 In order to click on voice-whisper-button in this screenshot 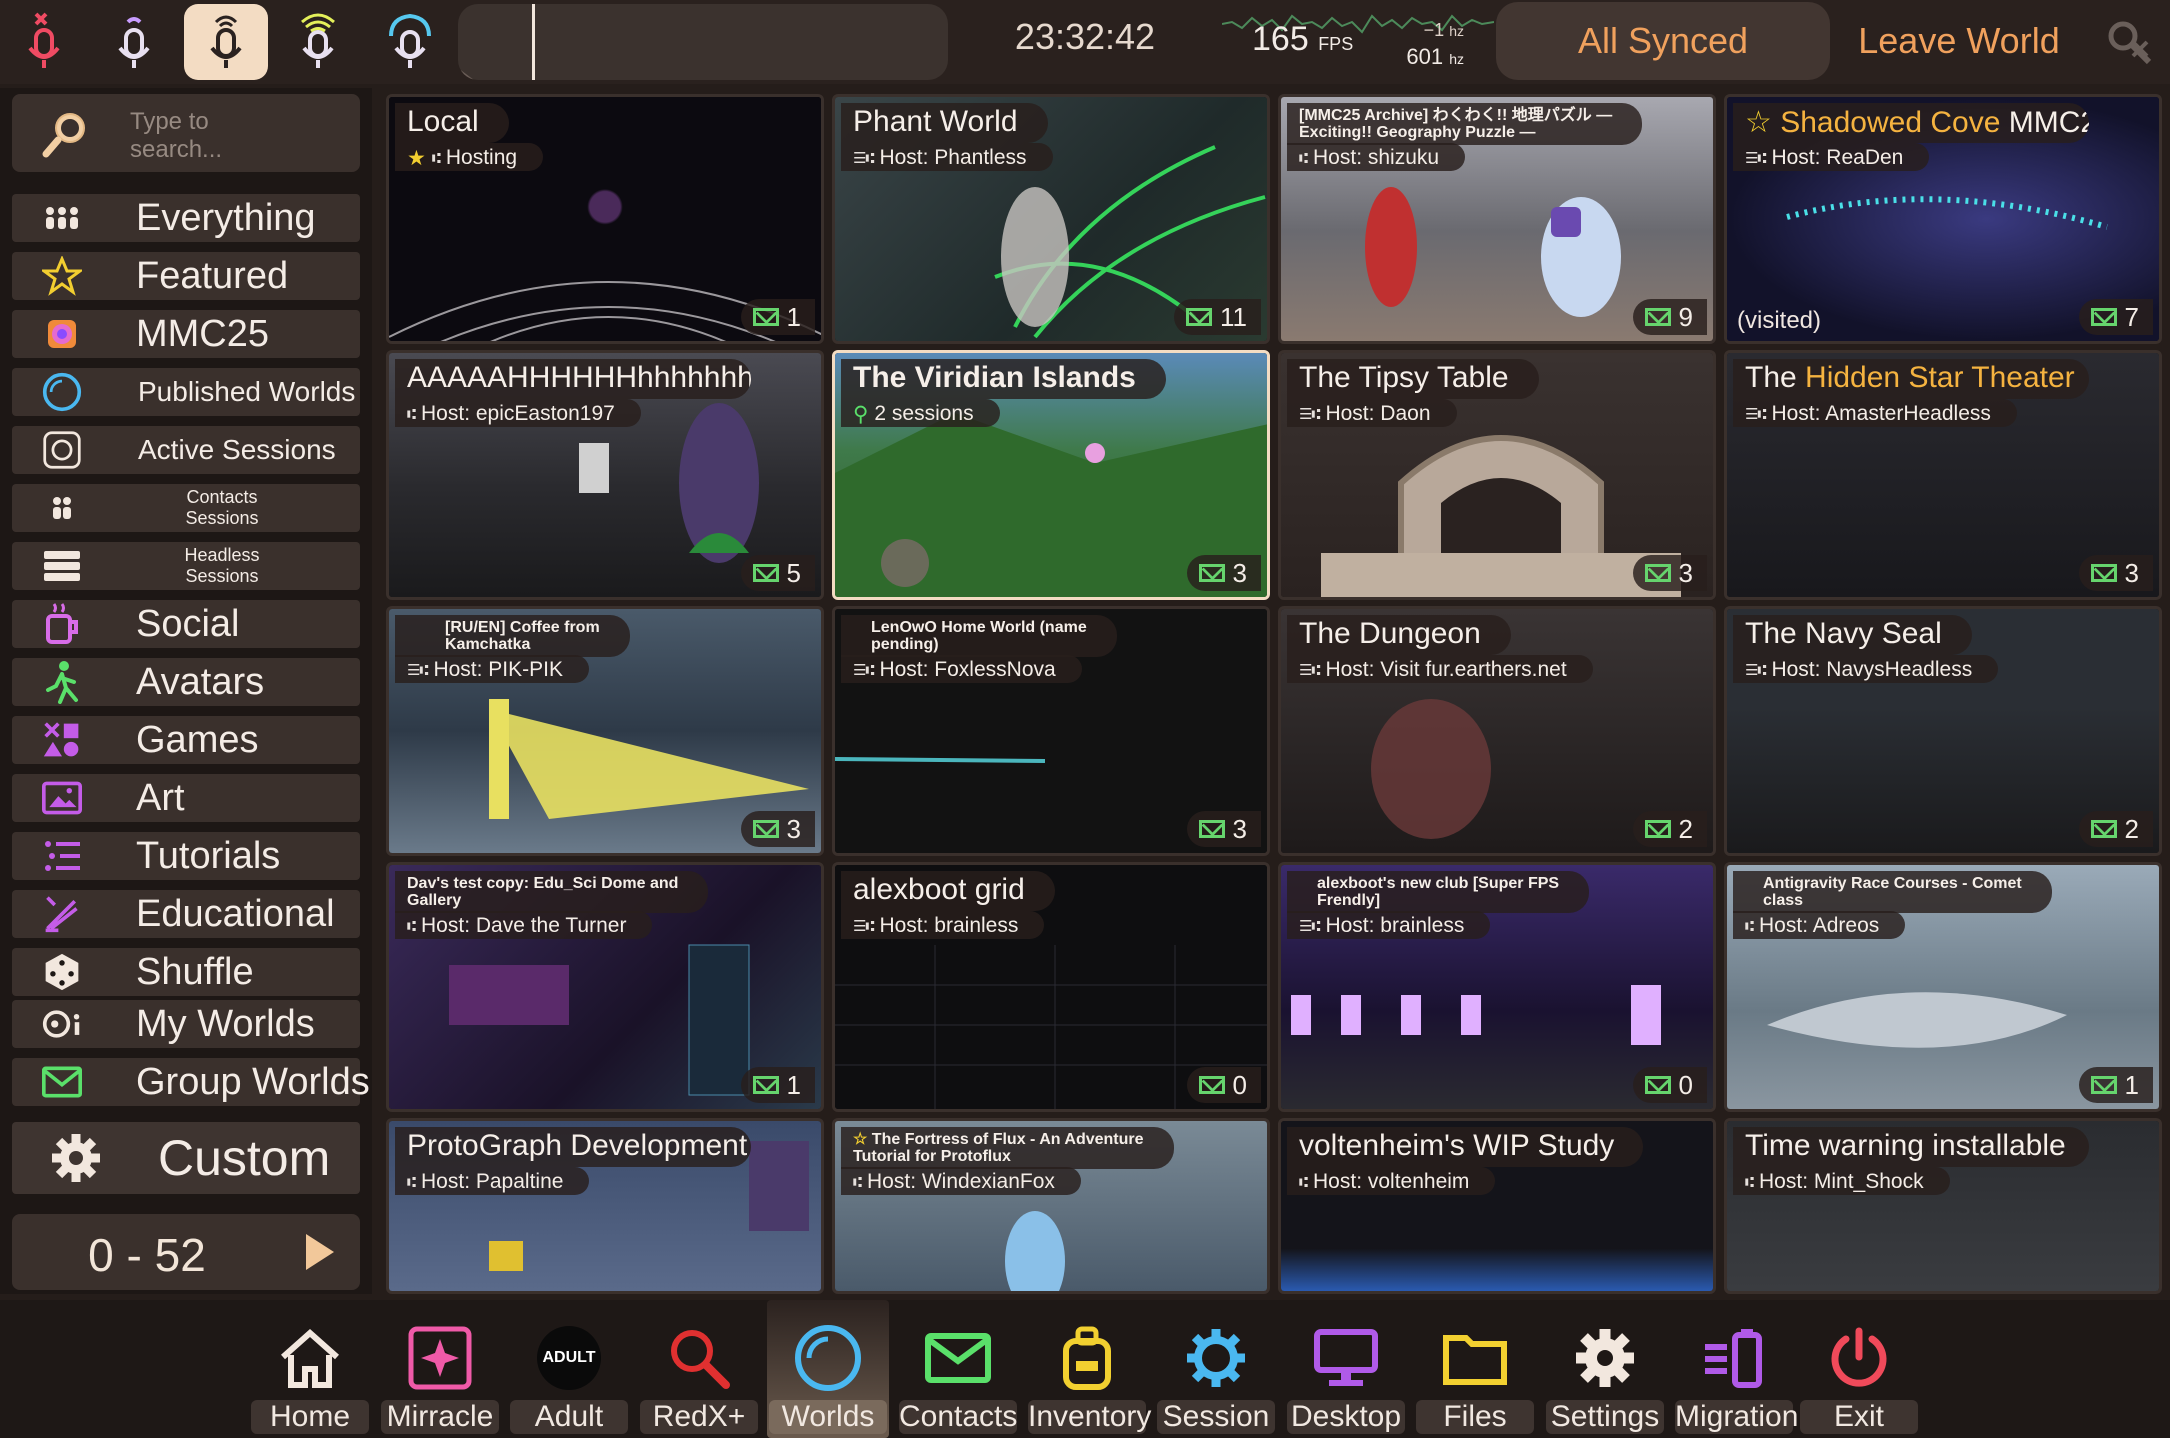, I will do `click(134, 42)`.